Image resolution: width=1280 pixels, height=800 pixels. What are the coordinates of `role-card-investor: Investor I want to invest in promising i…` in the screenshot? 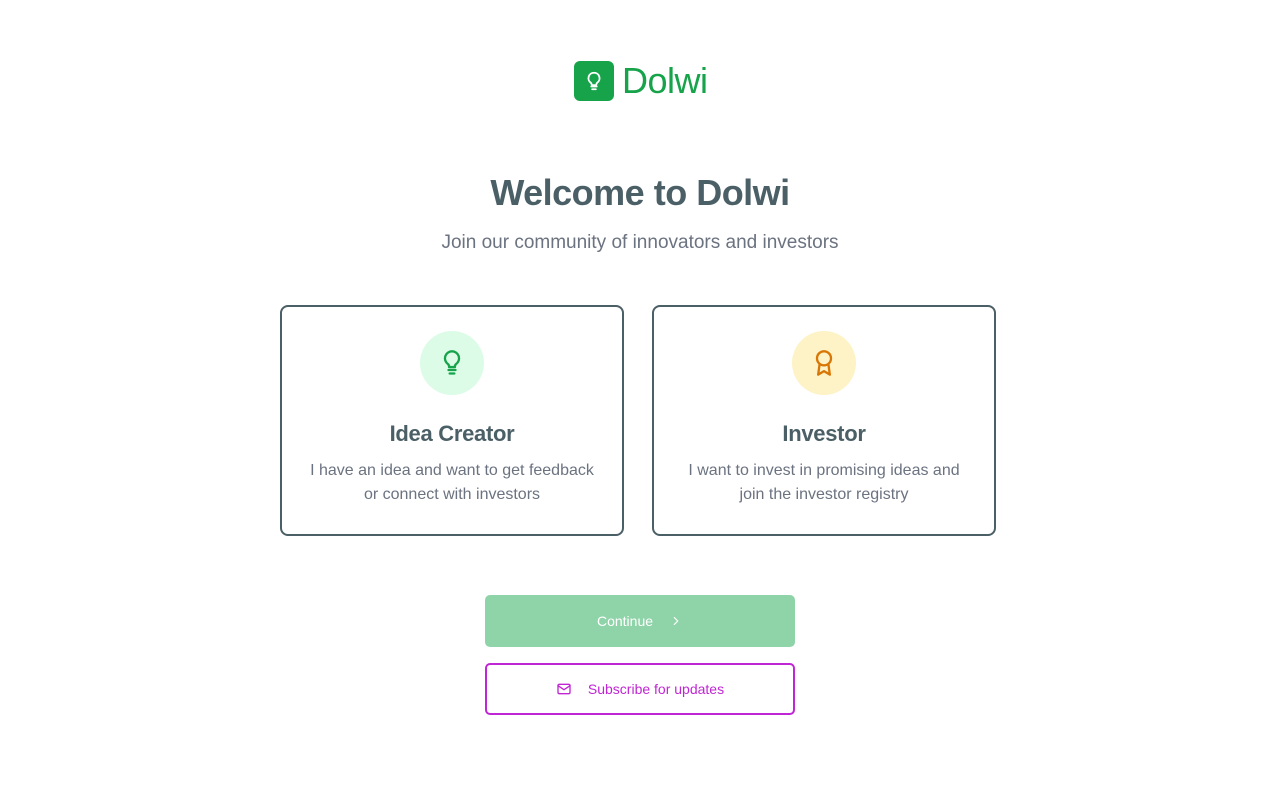 It's located at (824, 420).